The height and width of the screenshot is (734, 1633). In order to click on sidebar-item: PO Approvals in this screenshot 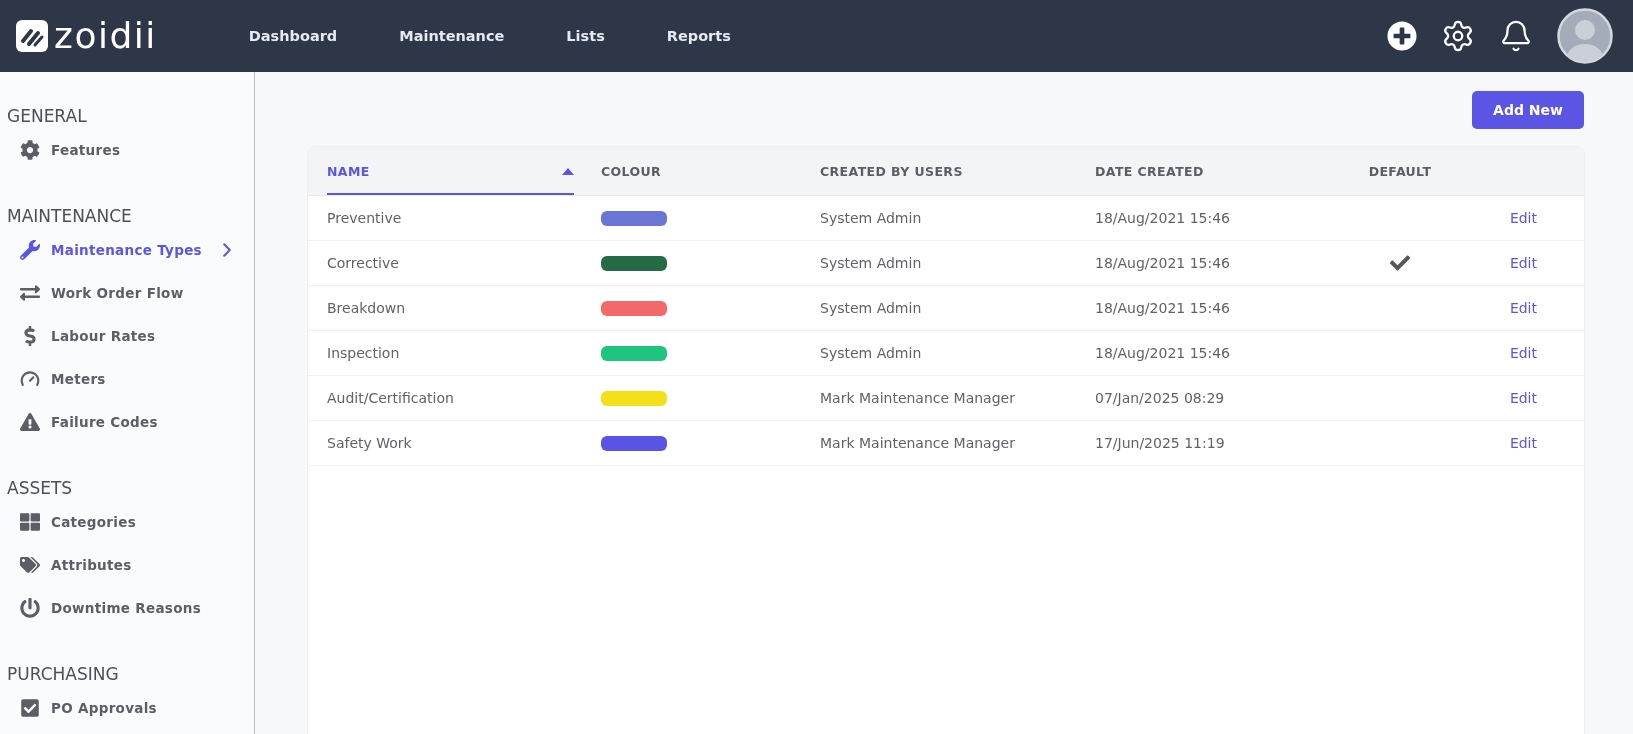, I will do `click(82, 707)`.